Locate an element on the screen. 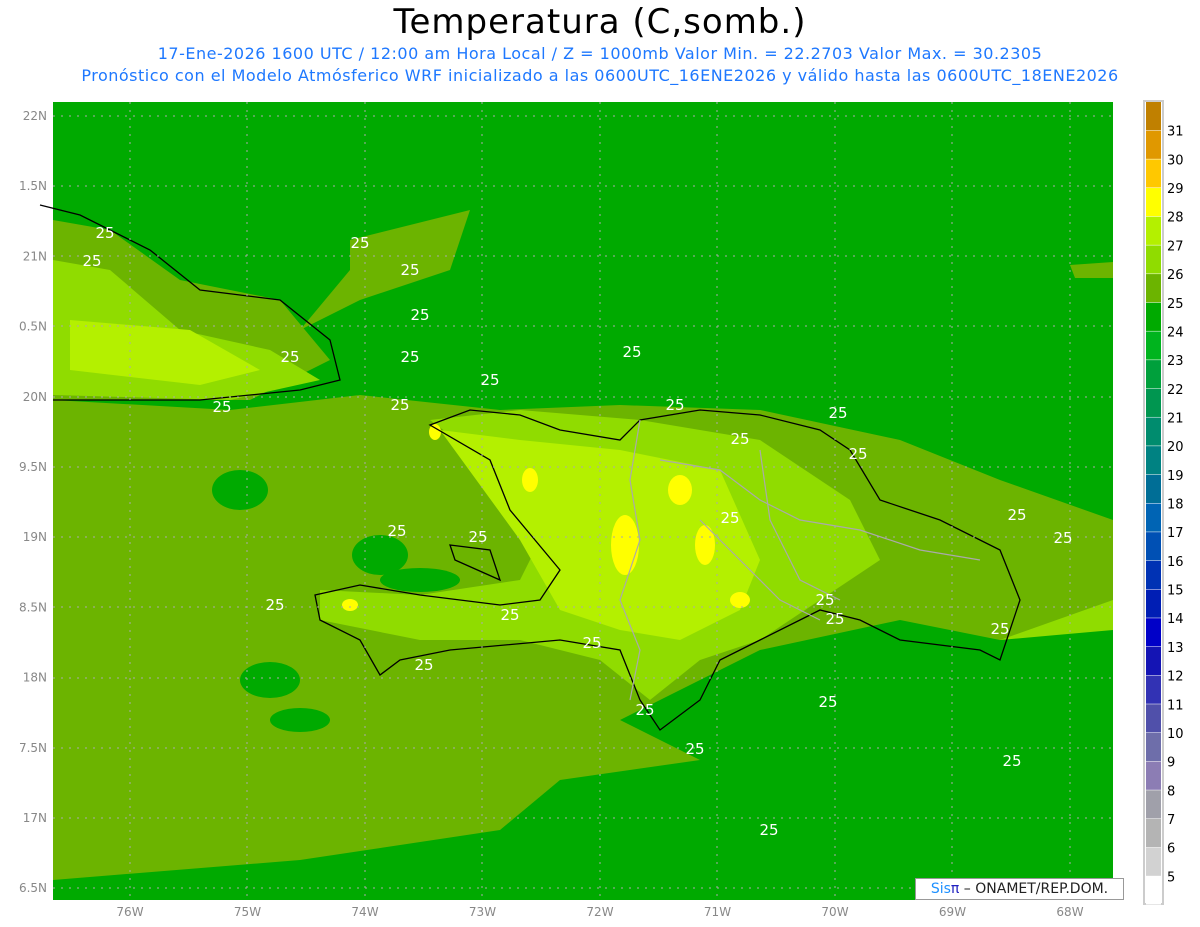 The height and width of the screenshot is (927, 1200). lon-tick-label: 76W is located at coordinates (129, 912).